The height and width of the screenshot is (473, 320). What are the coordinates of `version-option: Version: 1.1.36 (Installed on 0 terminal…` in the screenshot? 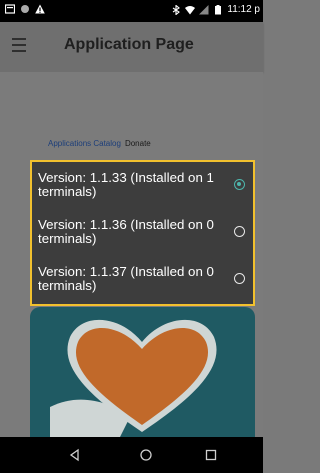 It's located at (142, 232).